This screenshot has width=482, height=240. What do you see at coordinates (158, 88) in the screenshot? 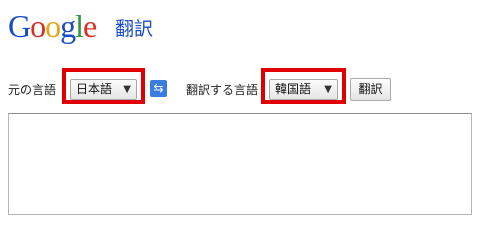
I see `swap-languages-icon: ⇆` at bounding box center [158, 88].